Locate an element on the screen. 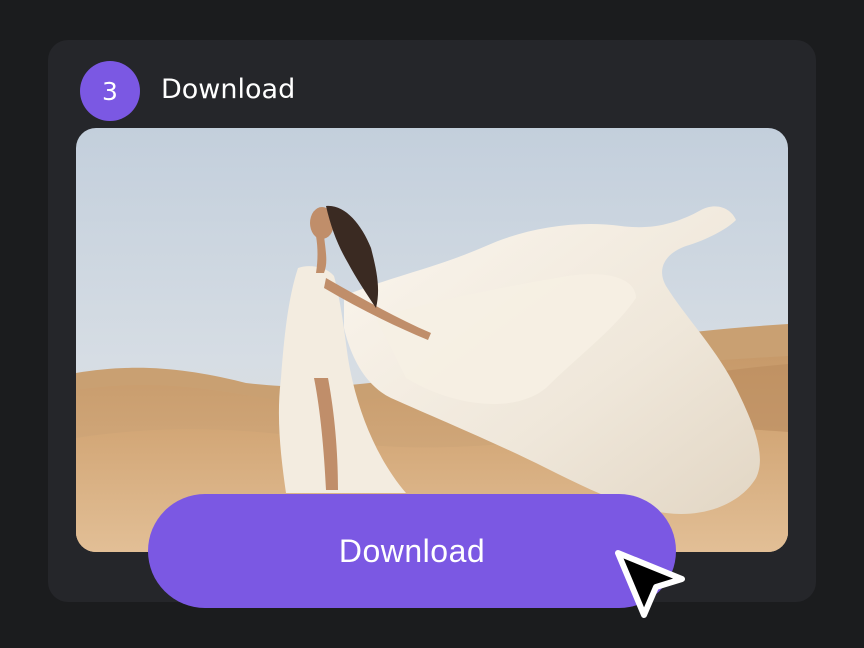 The image size is (864, 648). step-number-badge: 3 is located at coordinates (110, 91).